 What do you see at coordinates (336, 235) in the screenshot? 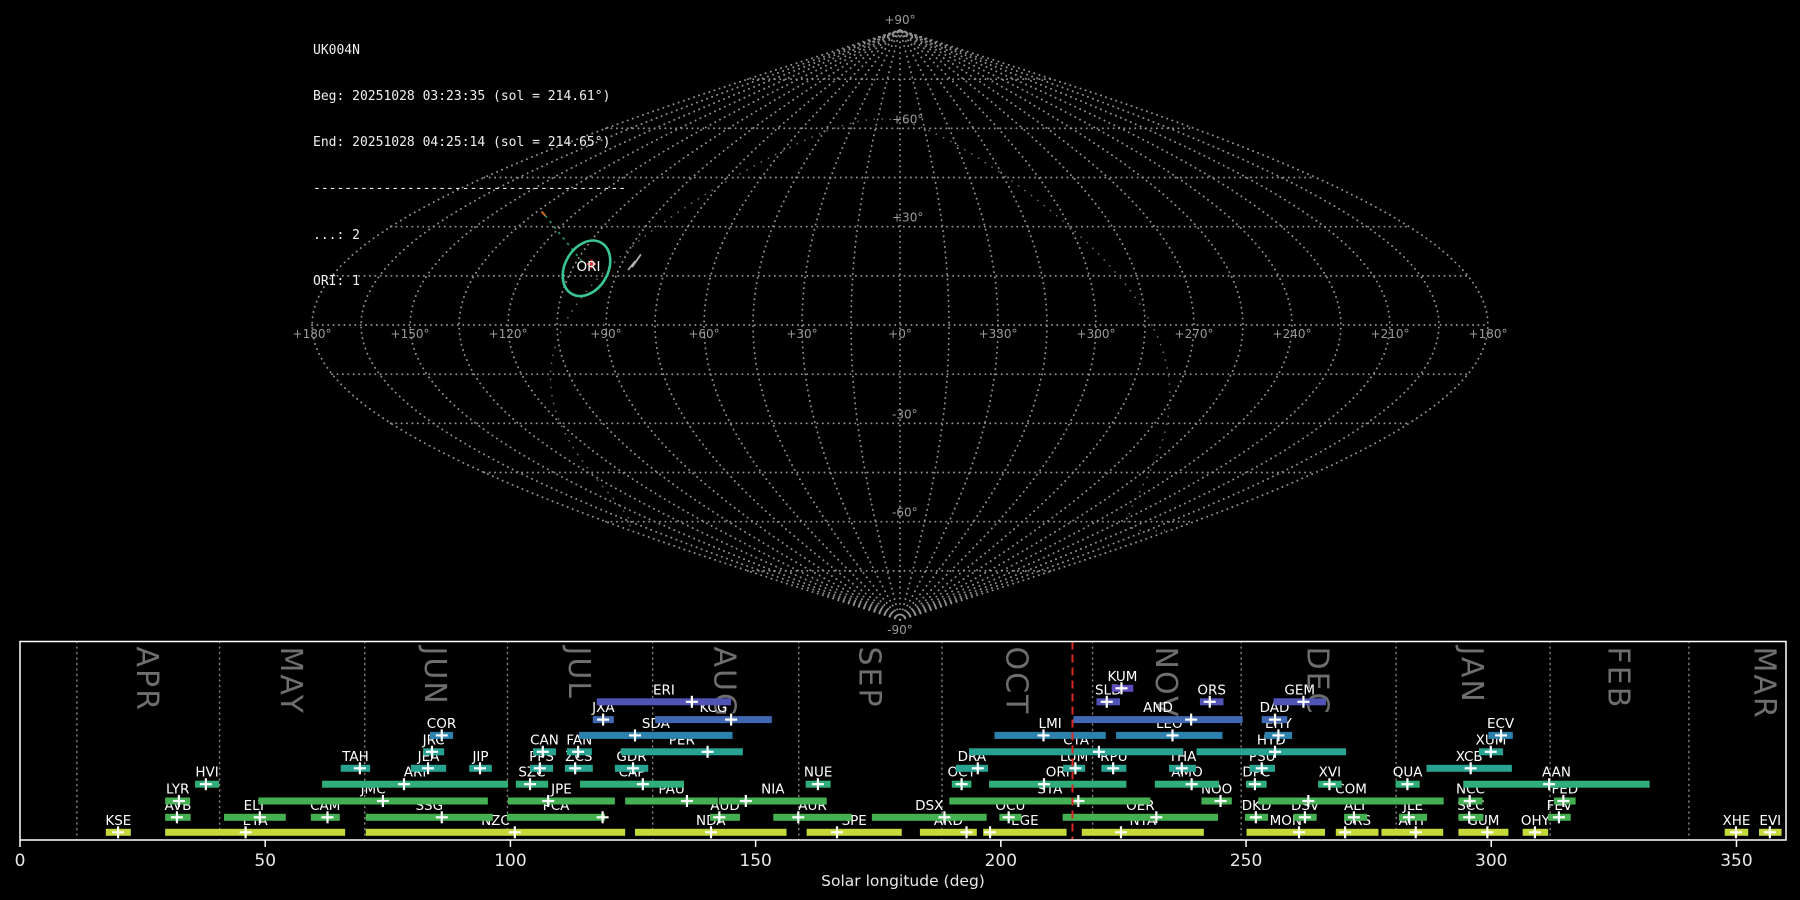
I see `count-sporadic: ...: 2` at bounding box center [336, 235].